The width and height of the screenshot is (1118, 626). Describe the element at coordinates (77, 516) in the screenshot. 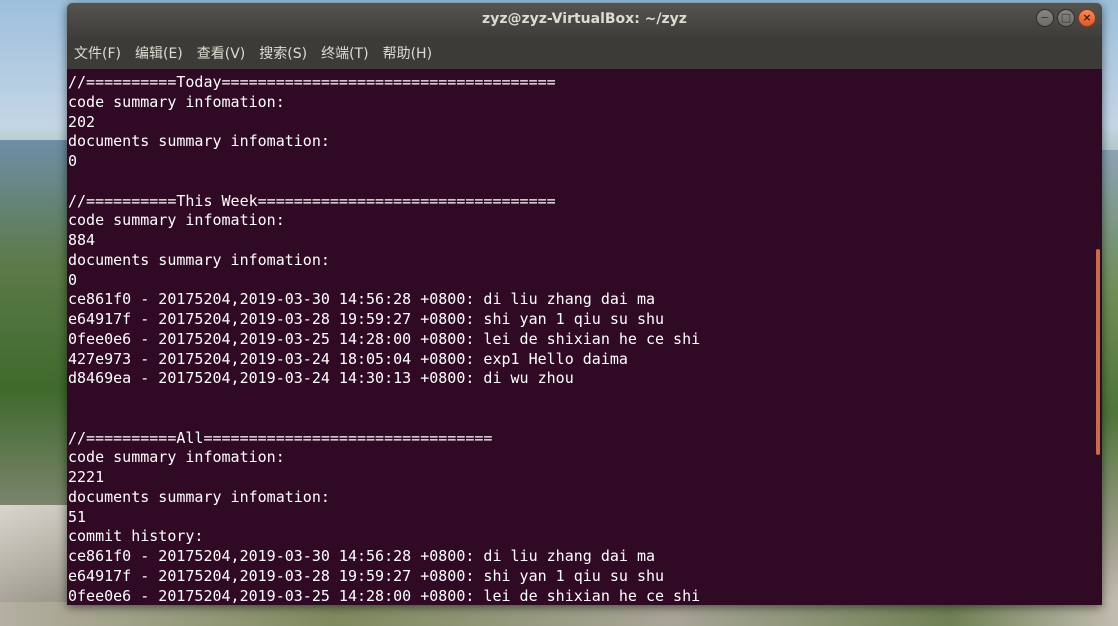

I see `terminal-line: 51` at that location.